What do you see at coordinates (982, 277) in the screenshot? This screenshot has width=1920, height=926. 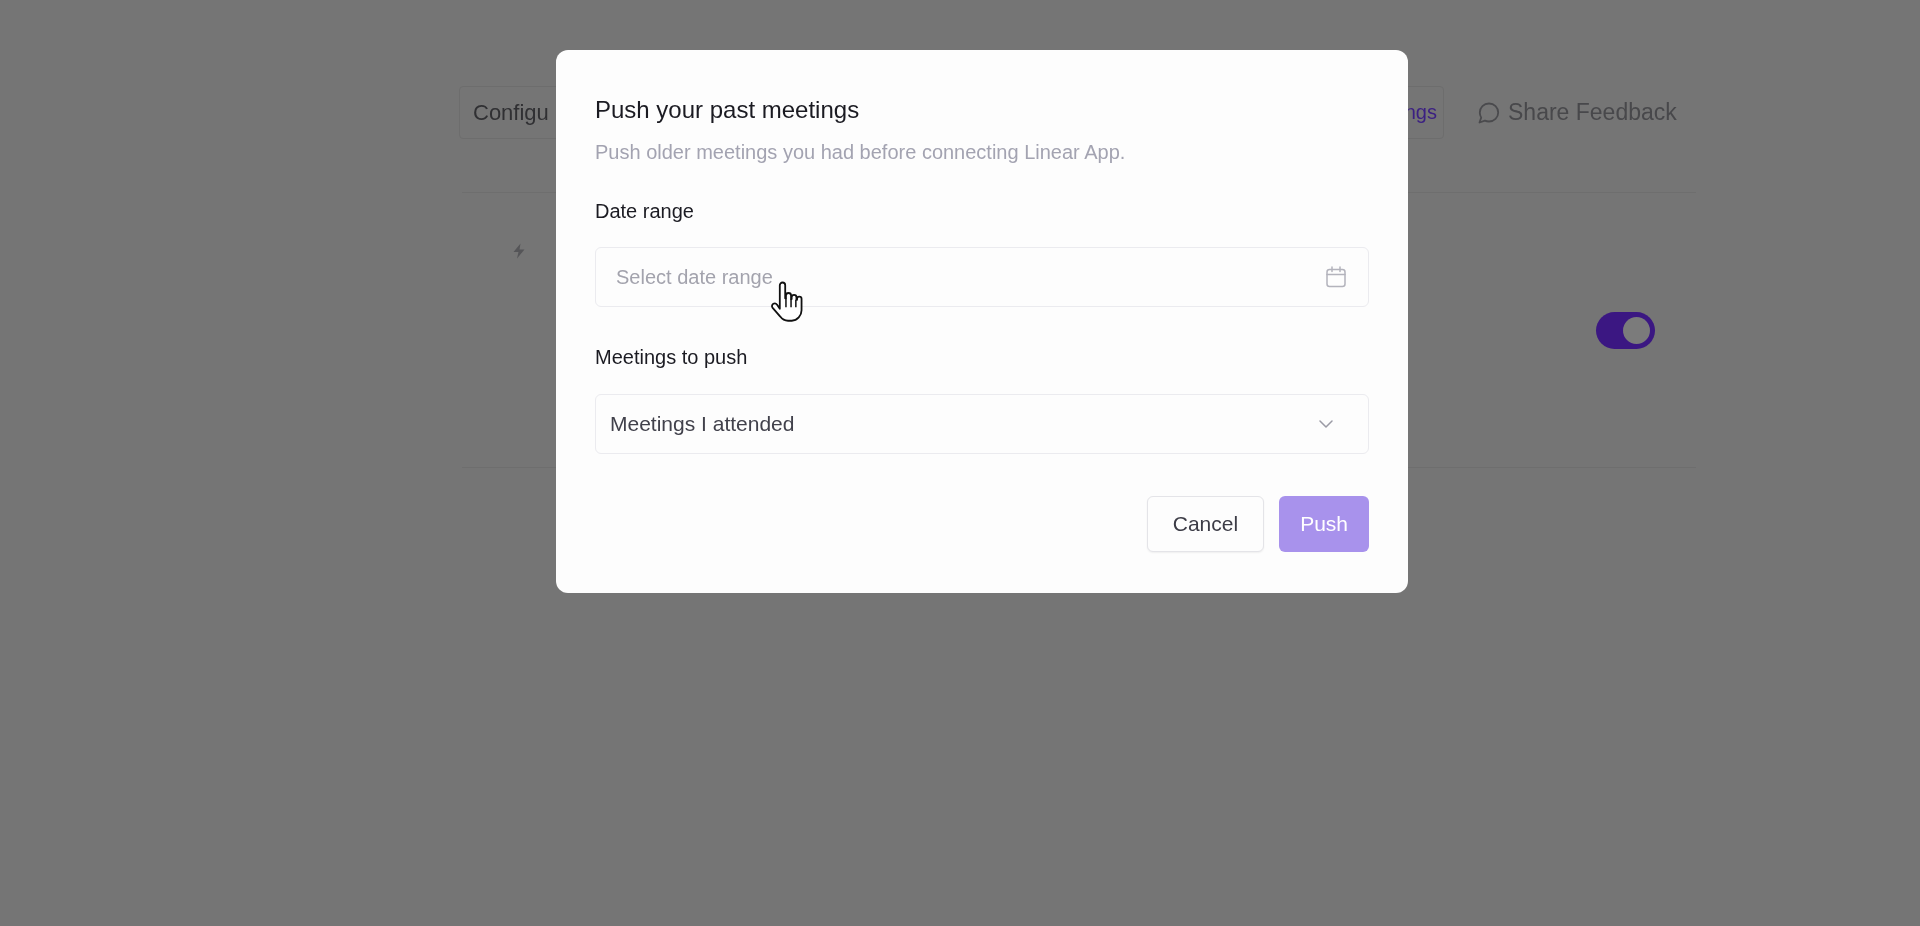 I see `date-range-input: Select date range` at bounding box center [982, 277].